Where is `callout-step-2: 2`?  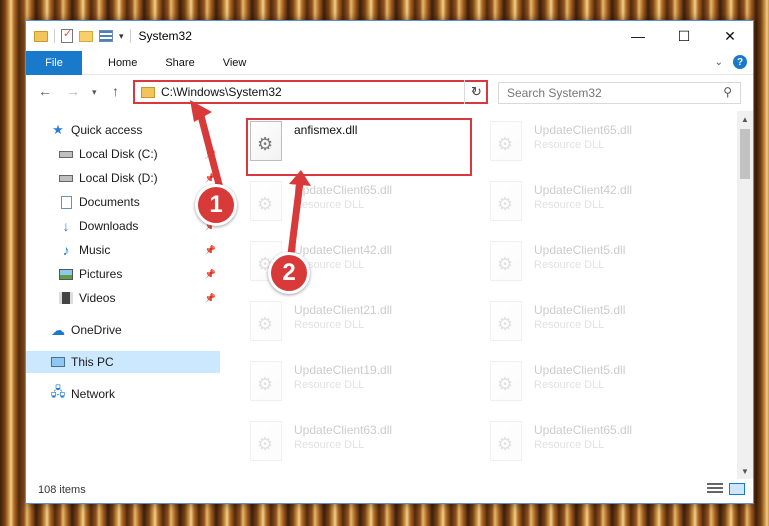 callout-step-2: 2 is located at coordinates (289, 273).